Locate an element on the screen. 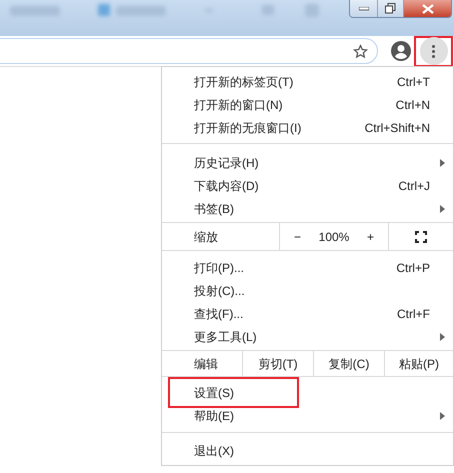 The height and width of the screenshot is (473, 454). menu-item: 下载内容(D) Ctrl+J is located at coordinates (307, 185).